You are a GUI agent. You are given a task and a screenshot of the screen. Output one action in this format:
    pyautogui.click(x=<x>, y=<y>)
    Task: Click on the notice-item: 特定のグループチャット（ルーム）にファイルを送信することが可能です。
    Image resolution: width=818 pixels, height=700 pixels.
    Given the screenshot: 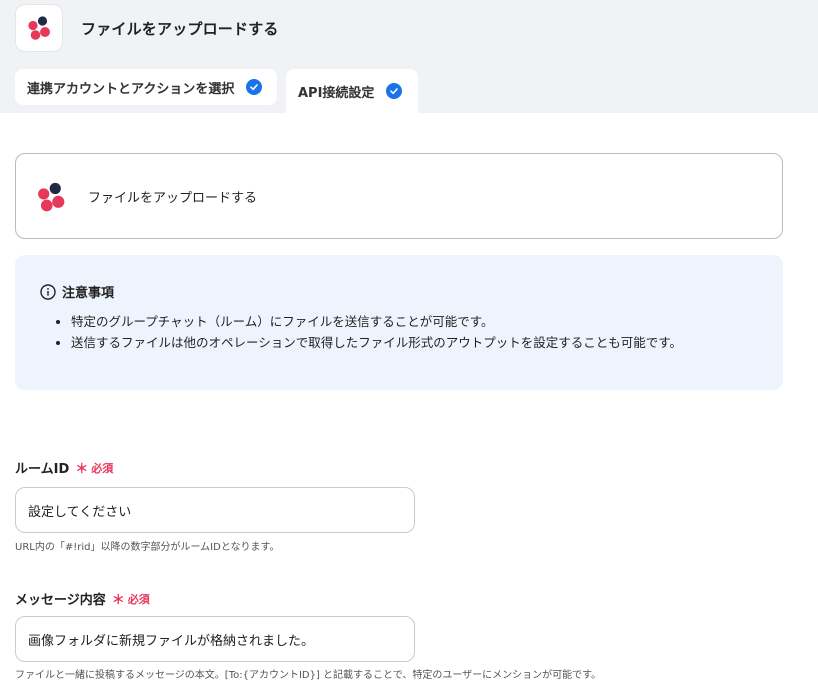 What is the action you would take?
    pyautogui.click(x=376, y=321)
    